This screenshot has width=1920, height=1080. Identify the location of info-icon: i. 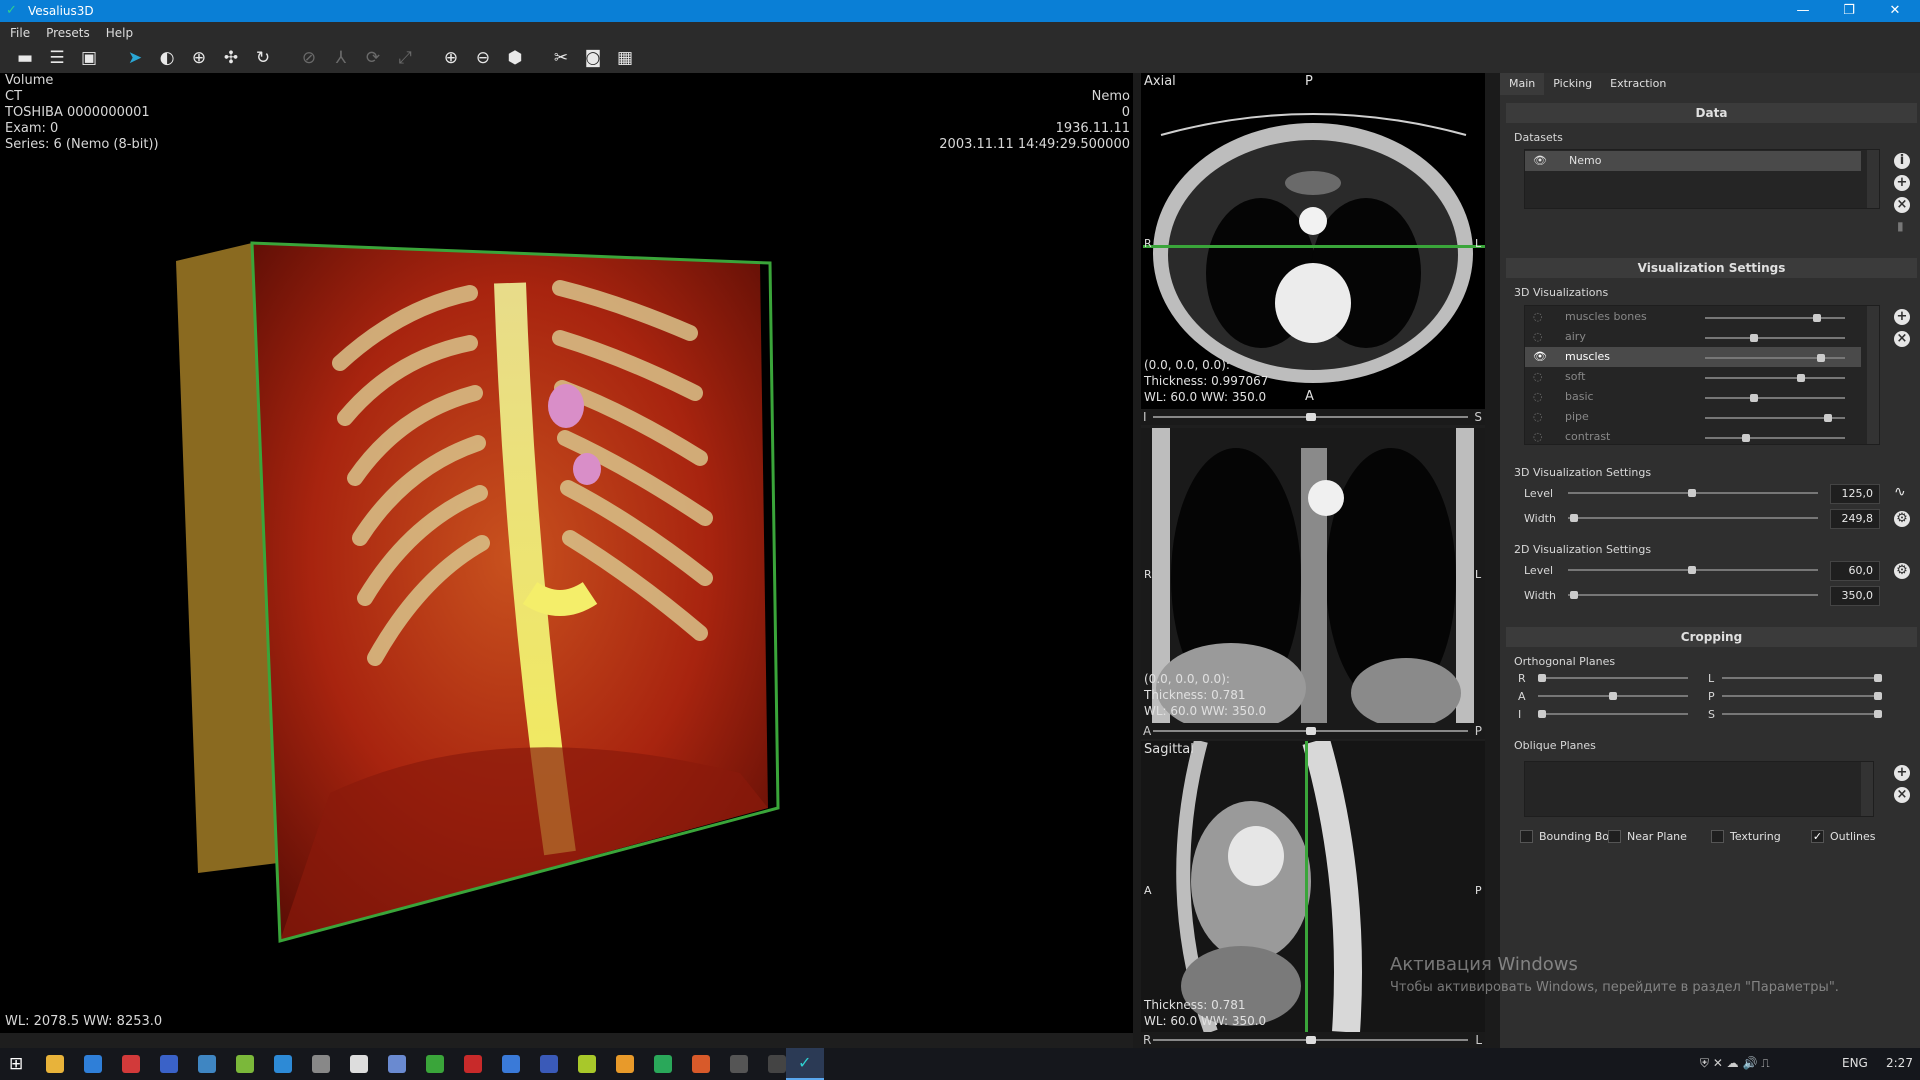
(1902, 161).